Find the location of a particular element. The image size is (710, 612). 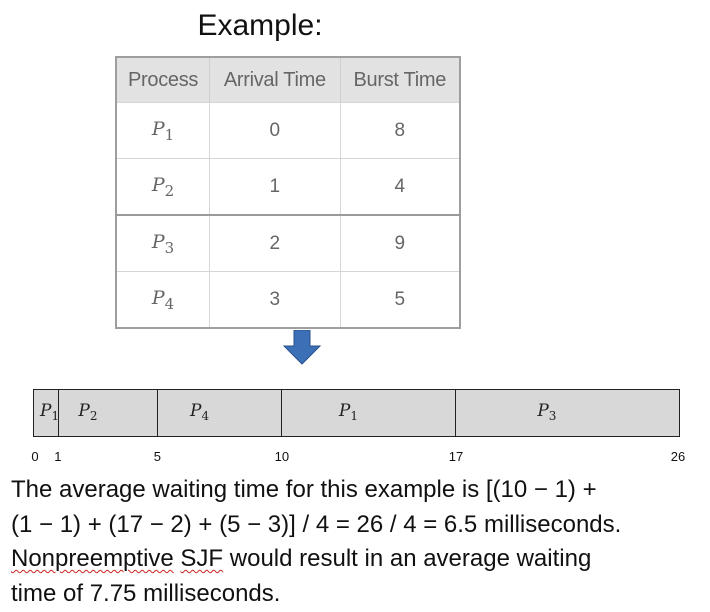

arrival-cell: 0 is located at coordinates (275, 130).